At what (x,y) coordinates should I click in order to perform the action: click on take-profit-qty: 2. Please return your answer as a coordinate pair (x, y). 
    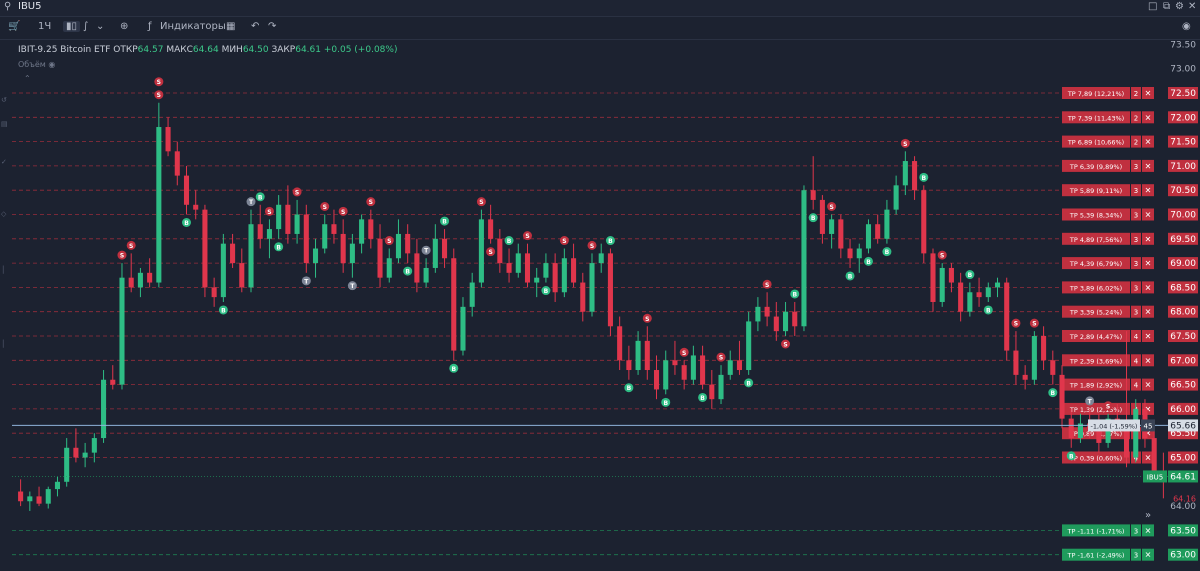
    Looking at the image, I should click on (1136, 143).